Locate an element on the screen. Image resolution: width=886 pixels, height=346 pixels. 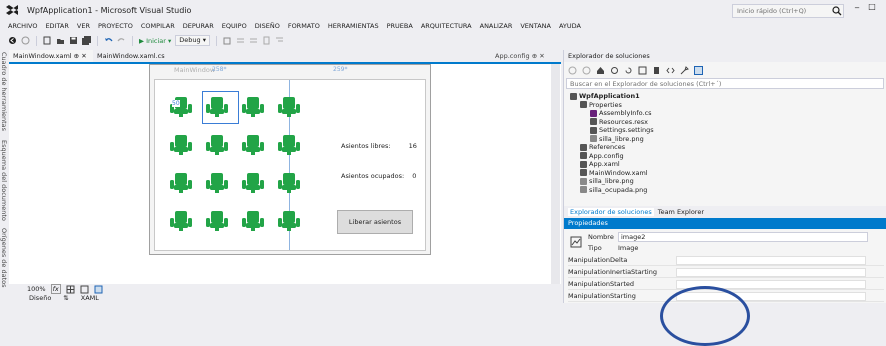
view-code-icon is located at coordinates (670, 70).